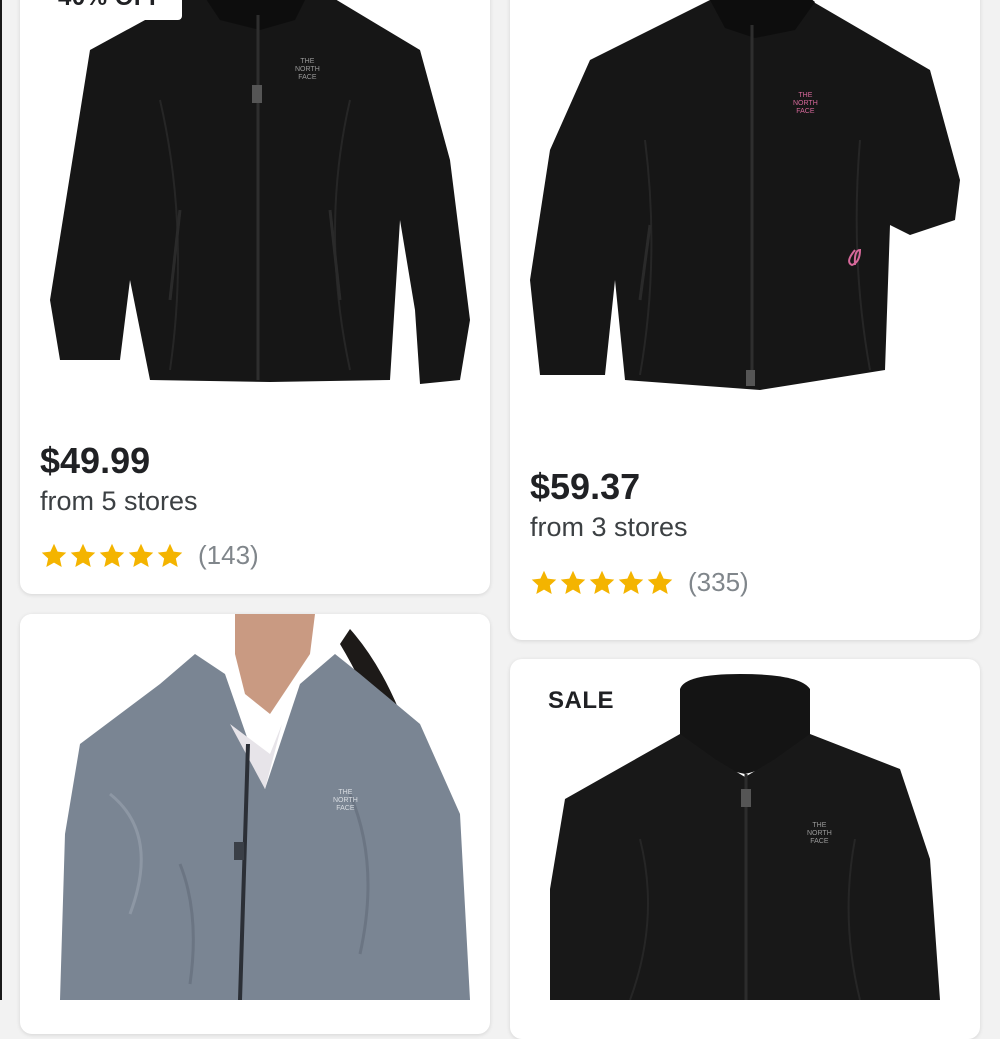  Describe the element at coordinates (718, 582) in the screenshot. I see `review-count: (335)` at that location.